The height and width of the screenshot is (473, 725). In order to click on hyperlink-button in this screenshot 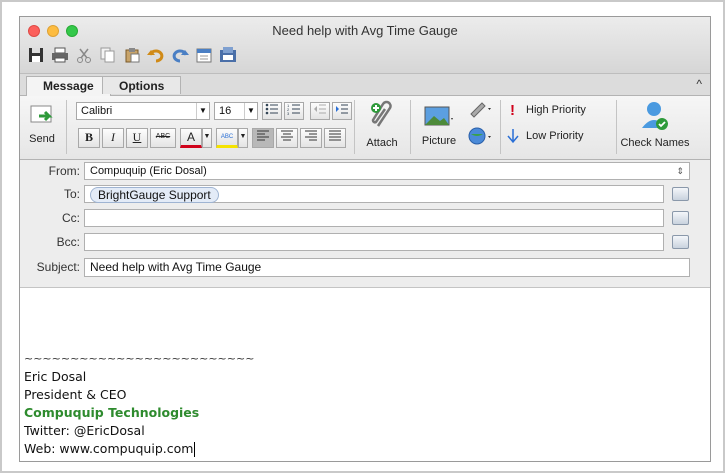, I will do `click(481, 137)`.